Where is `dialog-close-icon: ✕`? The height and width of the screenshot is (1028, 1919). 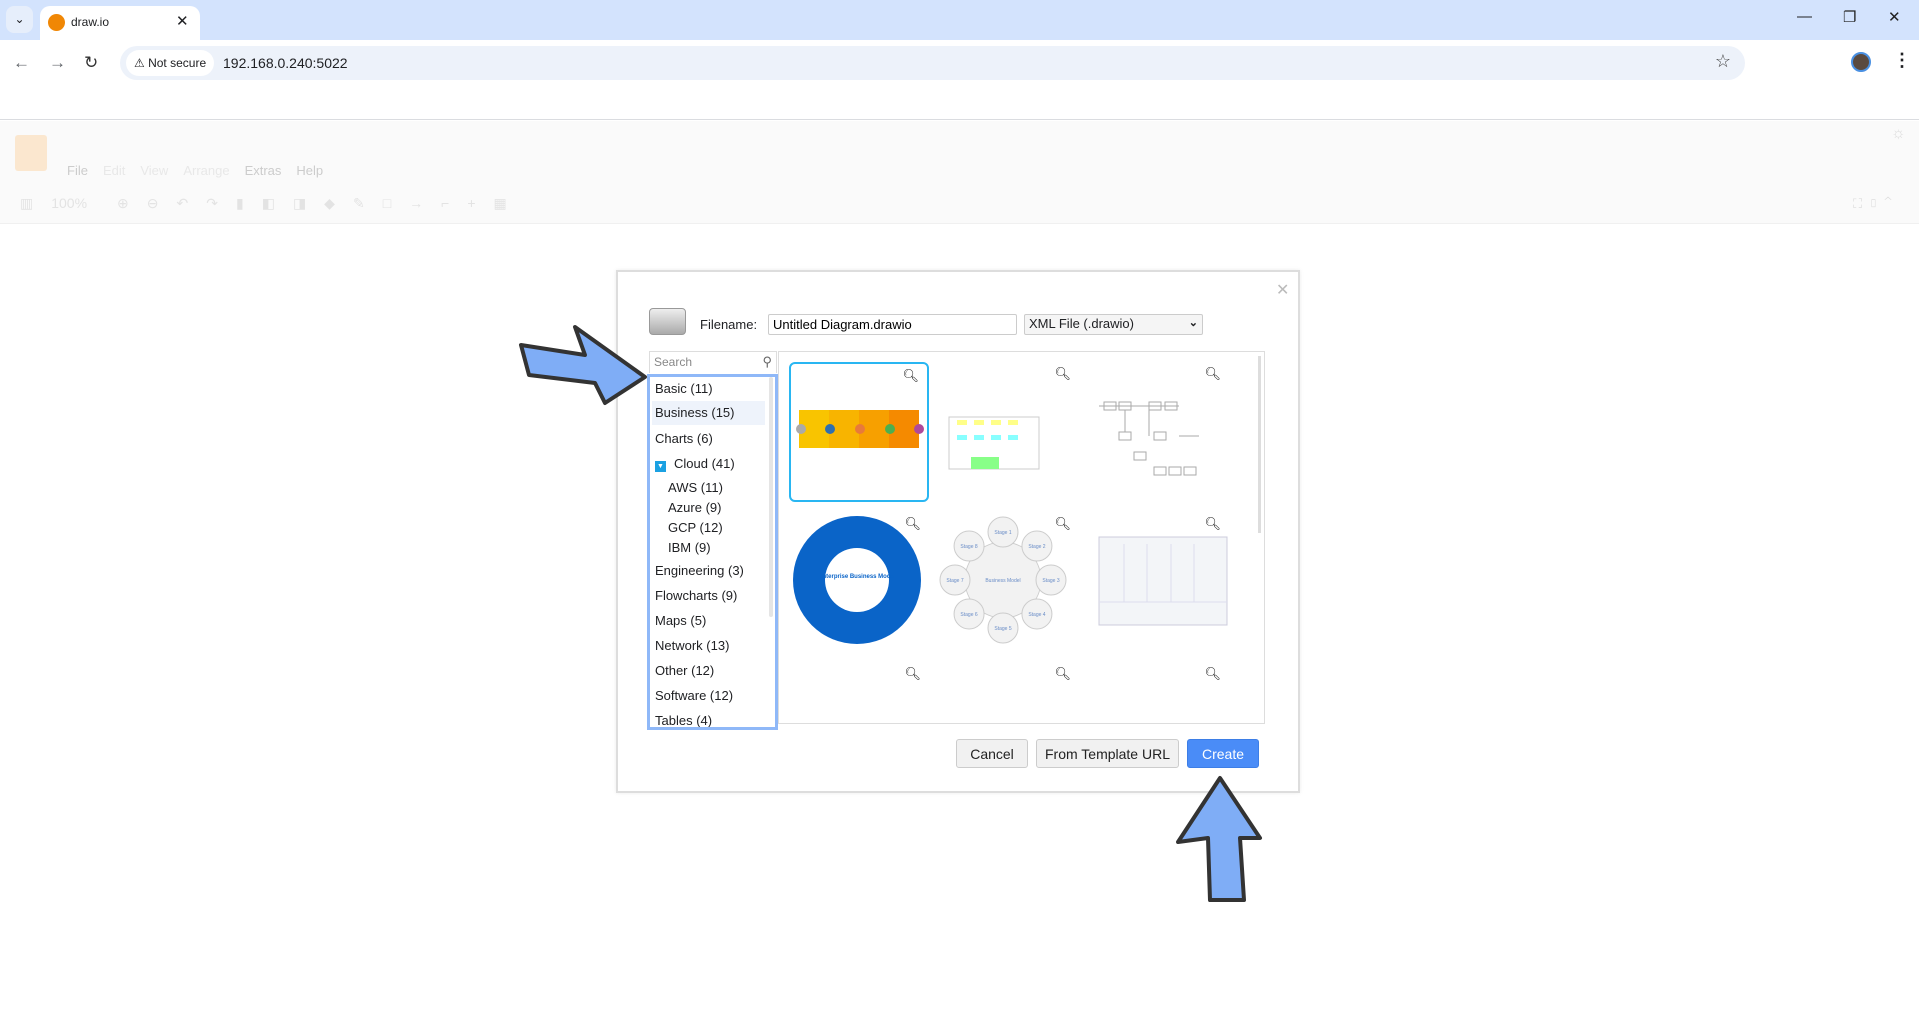 dialog-close-icon: ✕ is located at coordinates (1282, 290).